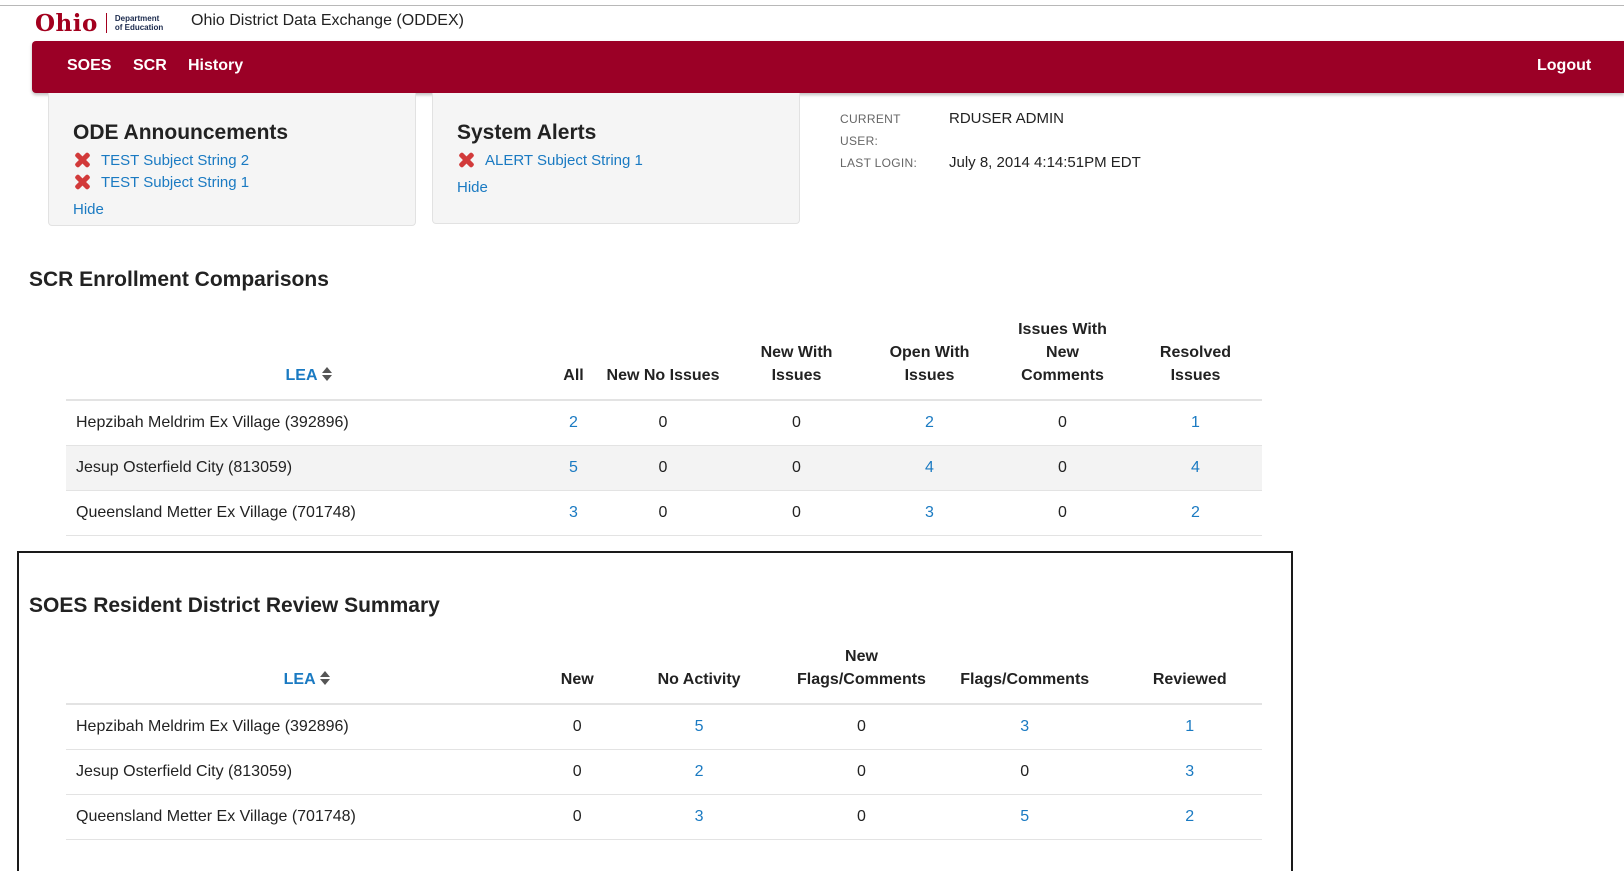 The image size is (1624, 871). I want to click on no-activity-cell: 3, so click(699, 817).